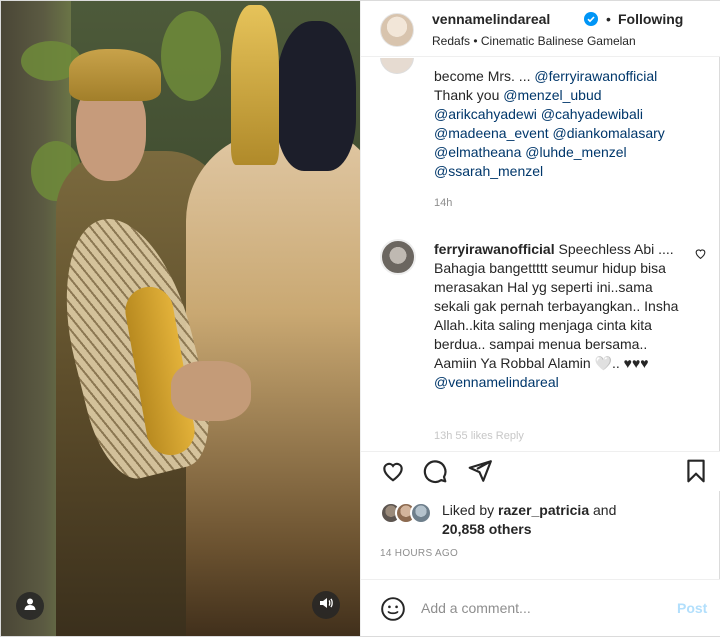 This screenshot has height=637, width=720. I want to click on commenter-username: ferryirawanofficial, so click(494, 249).